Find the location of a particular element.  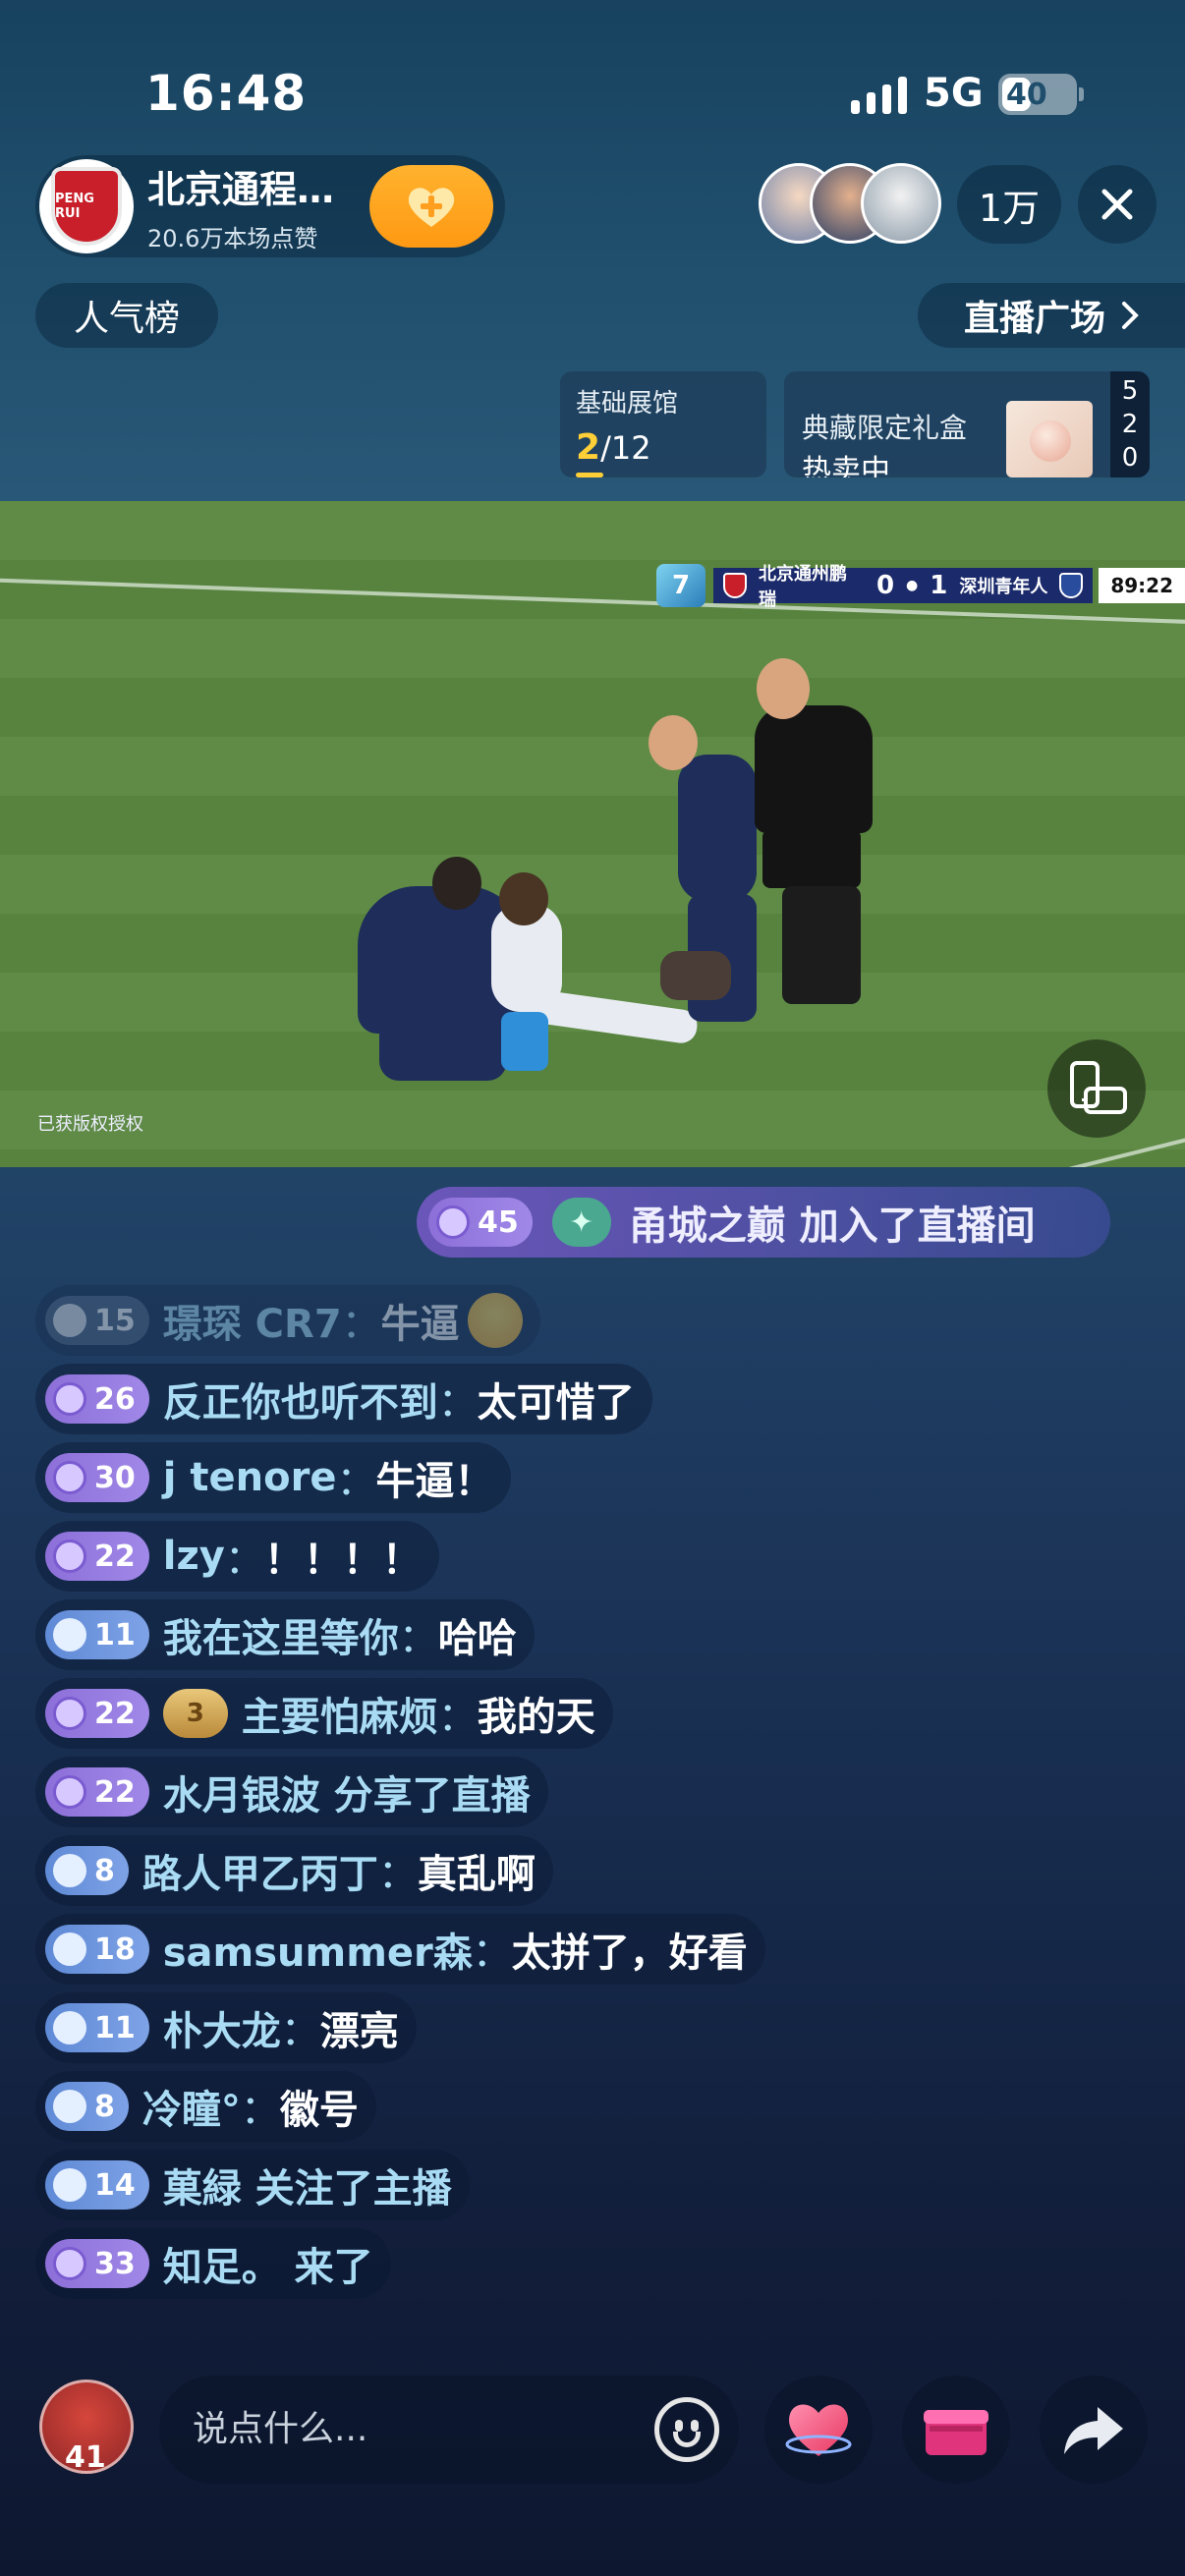

chat-username: 知足。 is located at coordinates (222, 2263).